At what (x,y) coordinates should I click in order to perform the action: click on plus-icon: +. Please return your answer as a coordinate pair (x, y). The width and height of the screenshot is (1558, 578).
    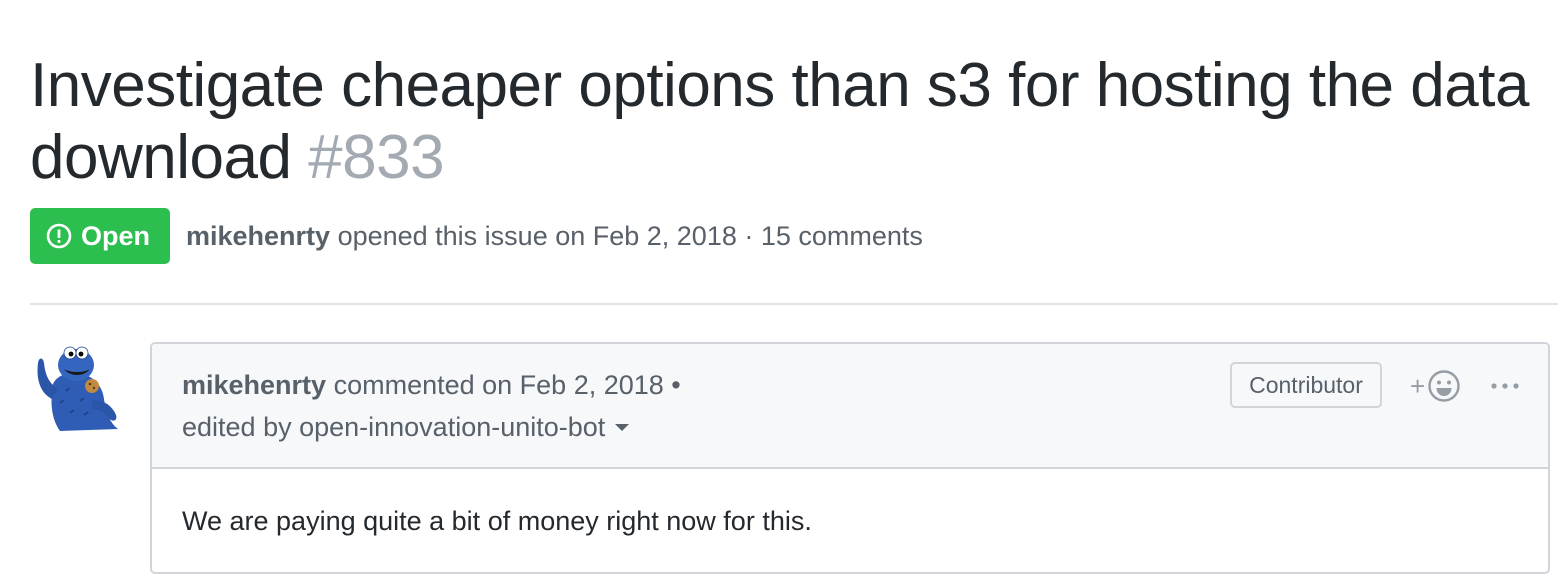
    Looking at the image, I should click on (1418, 386).